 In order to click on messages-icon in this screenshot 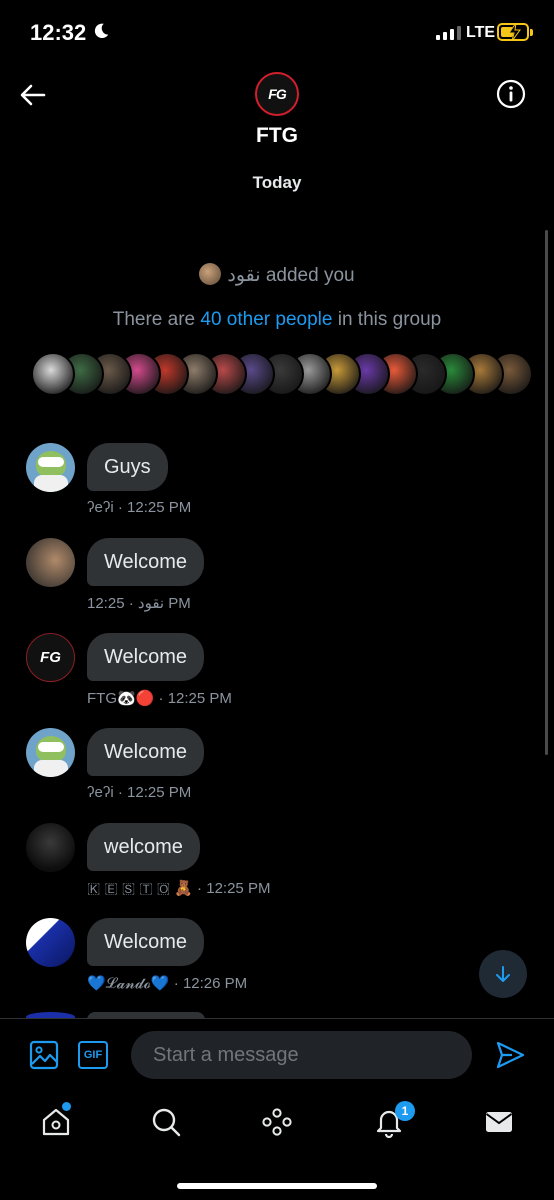, I will do `click(499, 1122)`.